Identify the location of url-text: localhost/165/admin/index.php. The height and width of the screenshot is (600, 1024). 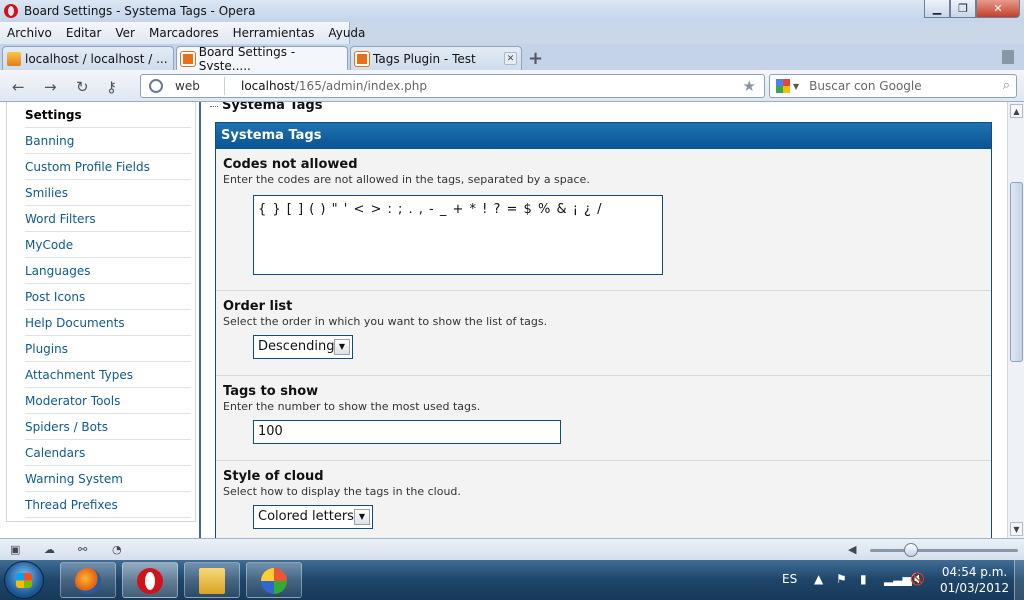
(334, 86).